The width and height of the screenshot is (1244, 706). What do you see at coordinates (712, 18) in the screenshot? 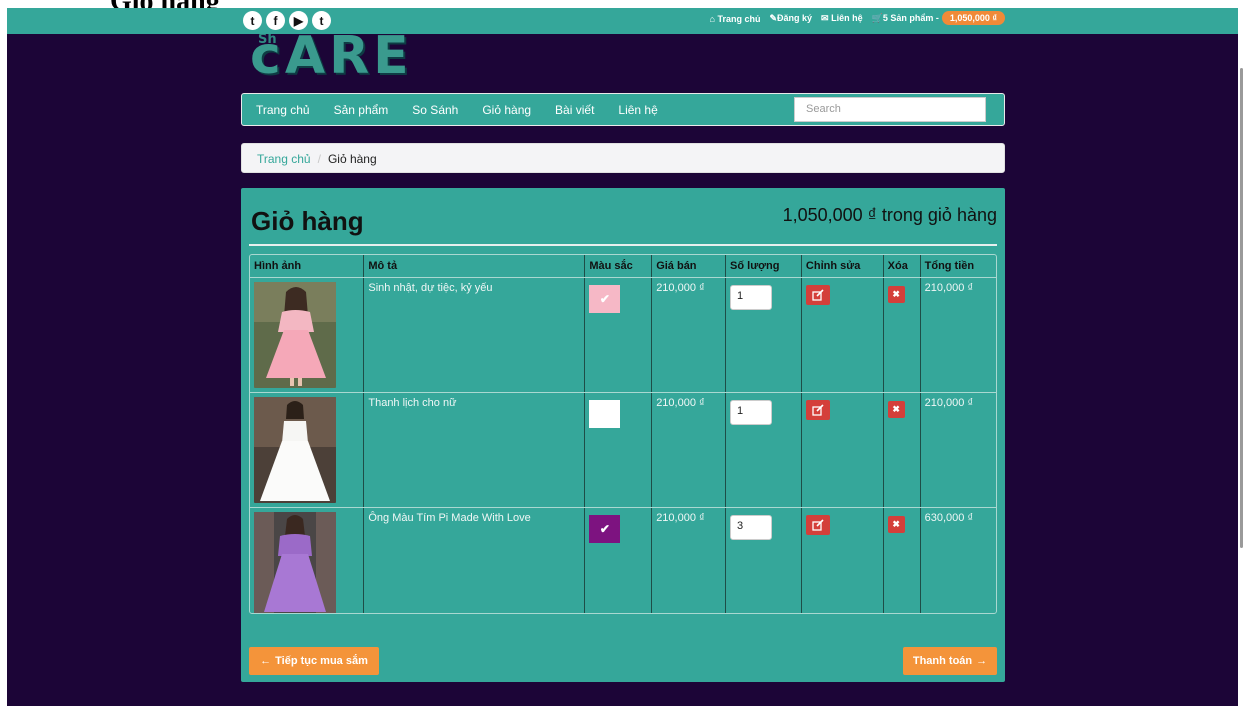
I see `home-icon: ⌂` at bounding box center [712, 18].